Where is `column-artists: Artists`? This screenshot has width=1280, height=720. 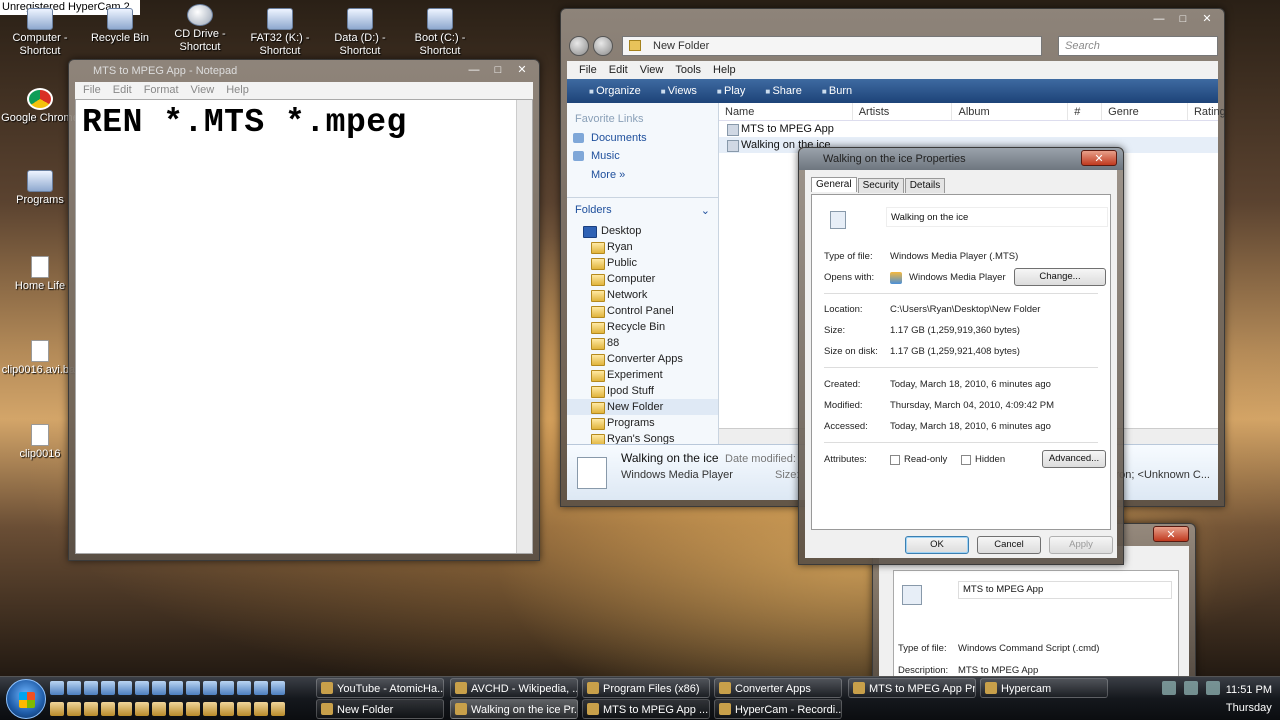 column-artists: Artists is located at coordinates (903, 111).